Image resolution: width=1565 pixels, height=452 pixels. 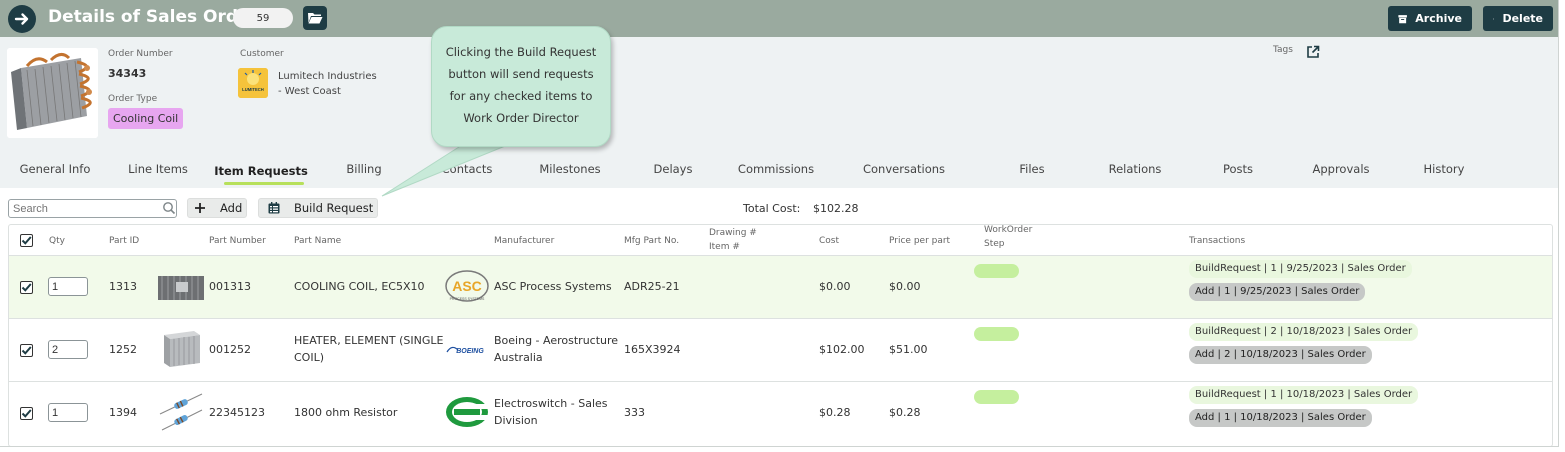 I want to click on calendar-list-icon, so click(x=274, y=208).